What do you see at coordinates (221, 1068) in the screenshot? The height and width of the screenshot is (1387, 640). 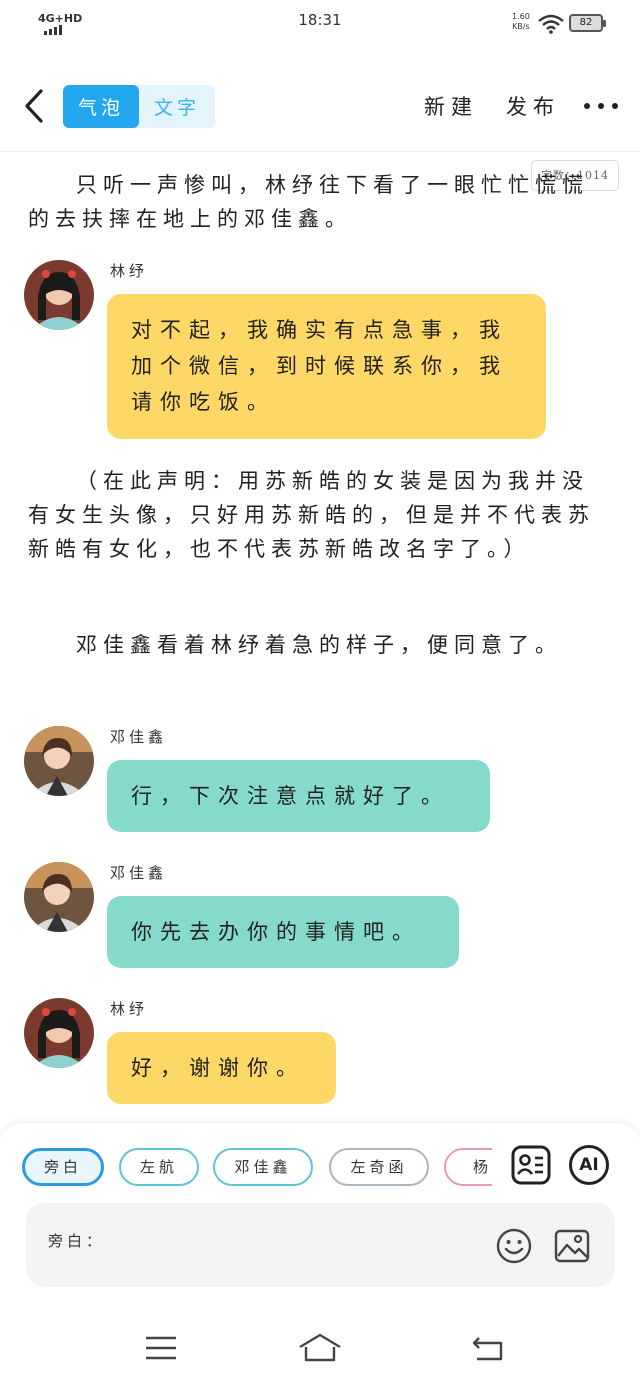 I see `chat-bubble: 好，谢谢你。` at bounding box center [221, 1068].